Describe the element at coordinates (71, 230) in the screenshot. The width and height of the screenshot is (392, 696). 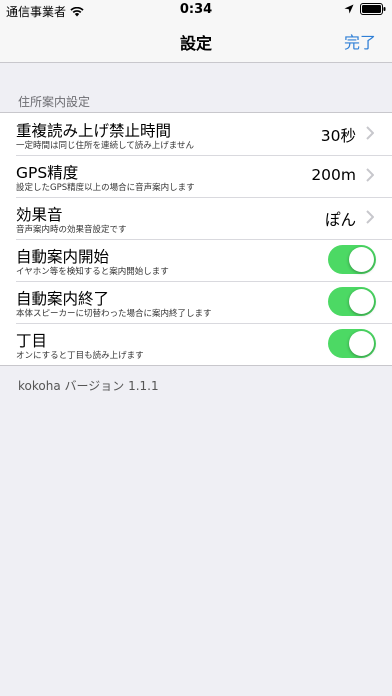
I see `setting-subtitle: 音声案内時の効果音設定です` at that location.